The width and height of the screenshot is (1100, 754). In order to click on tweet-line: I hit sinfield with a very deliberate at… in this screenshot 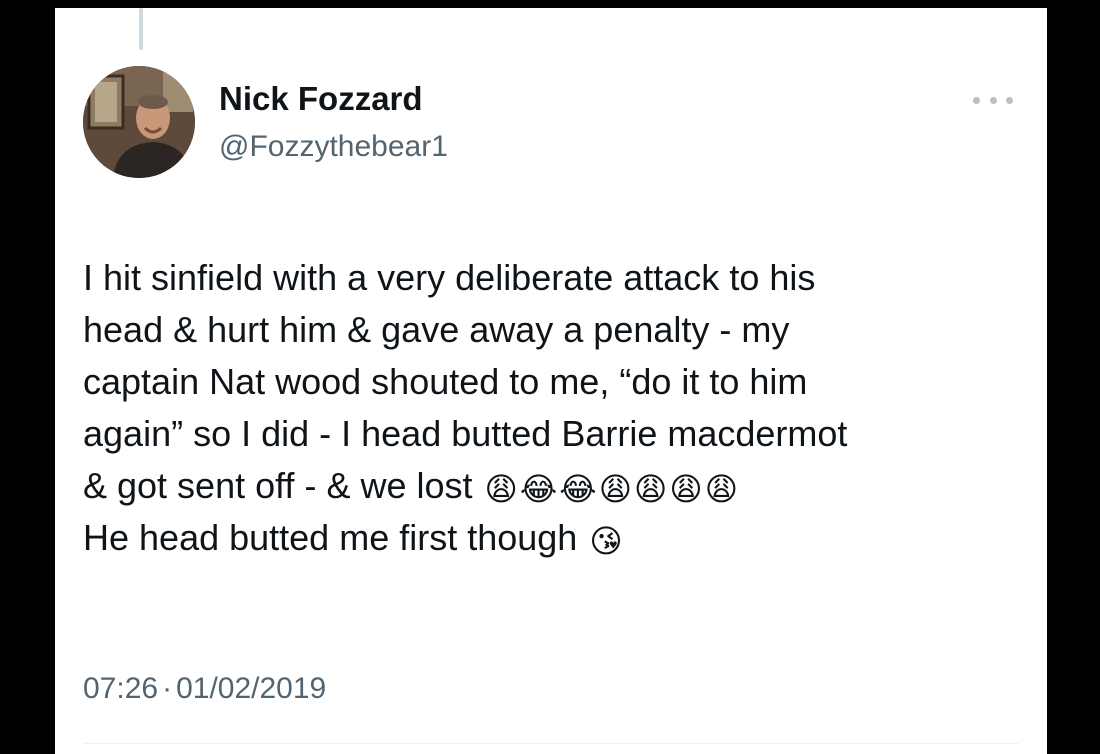, I will do `click(449, 277)`.